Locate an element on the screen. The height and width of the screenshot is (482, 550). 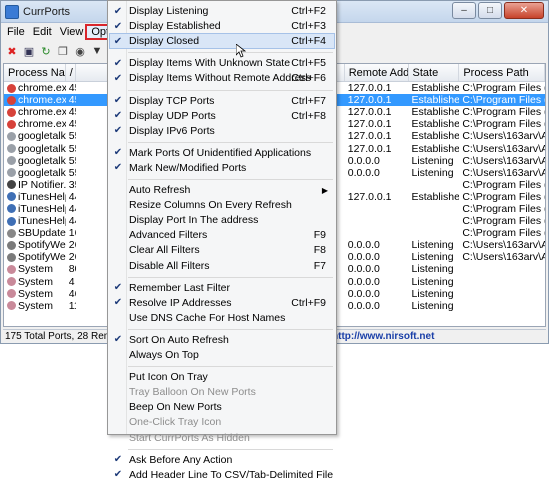
menu-file: File is located at coordinates (16, 32).